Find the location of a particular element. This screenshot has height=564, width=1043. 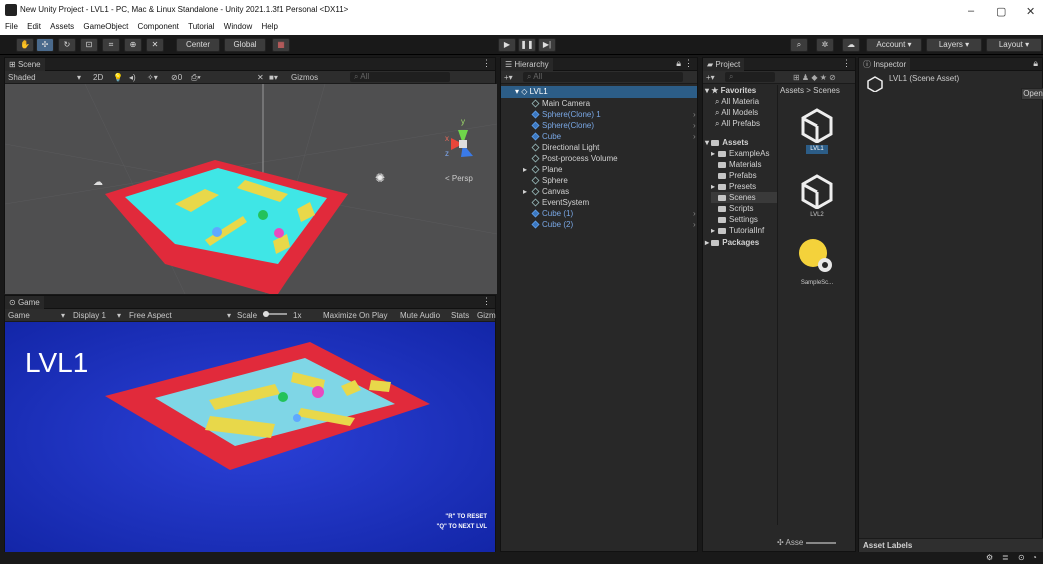

menu-tutorial: Tutorial is located at coordinates (201, 26).